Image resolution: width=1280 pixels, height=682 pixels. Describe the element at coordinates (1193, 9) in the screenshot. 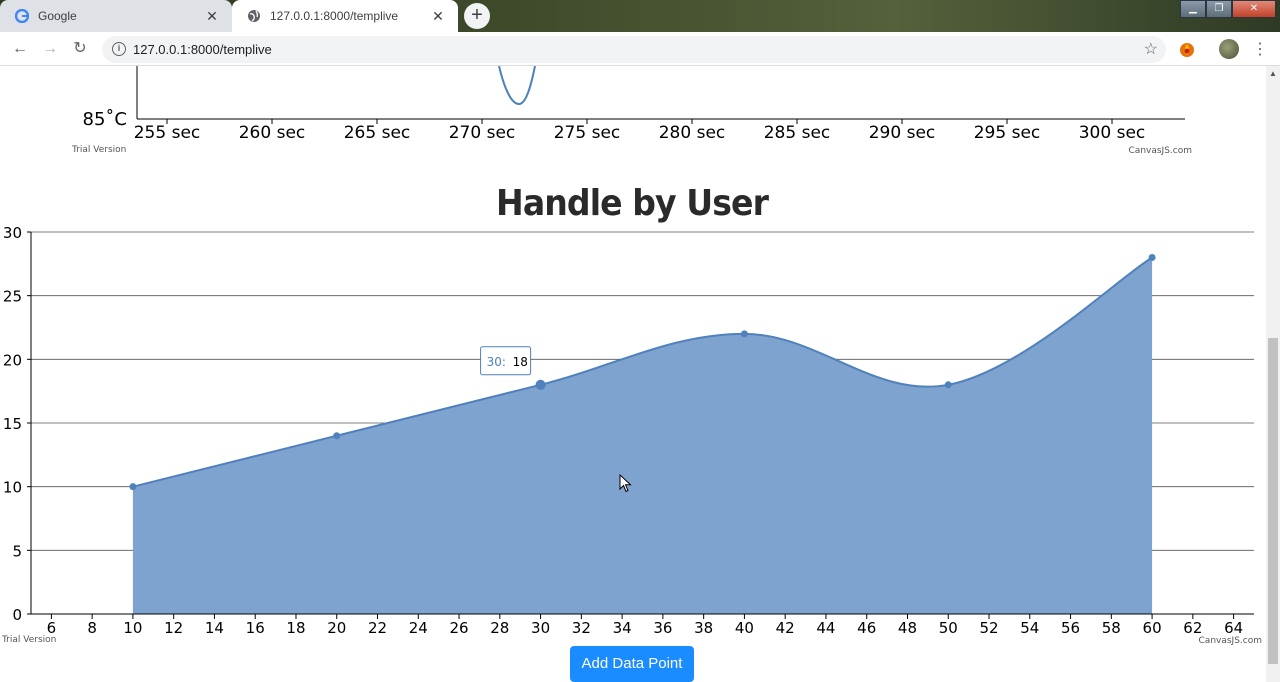

I see `minimize-icon: ▁` at that location.